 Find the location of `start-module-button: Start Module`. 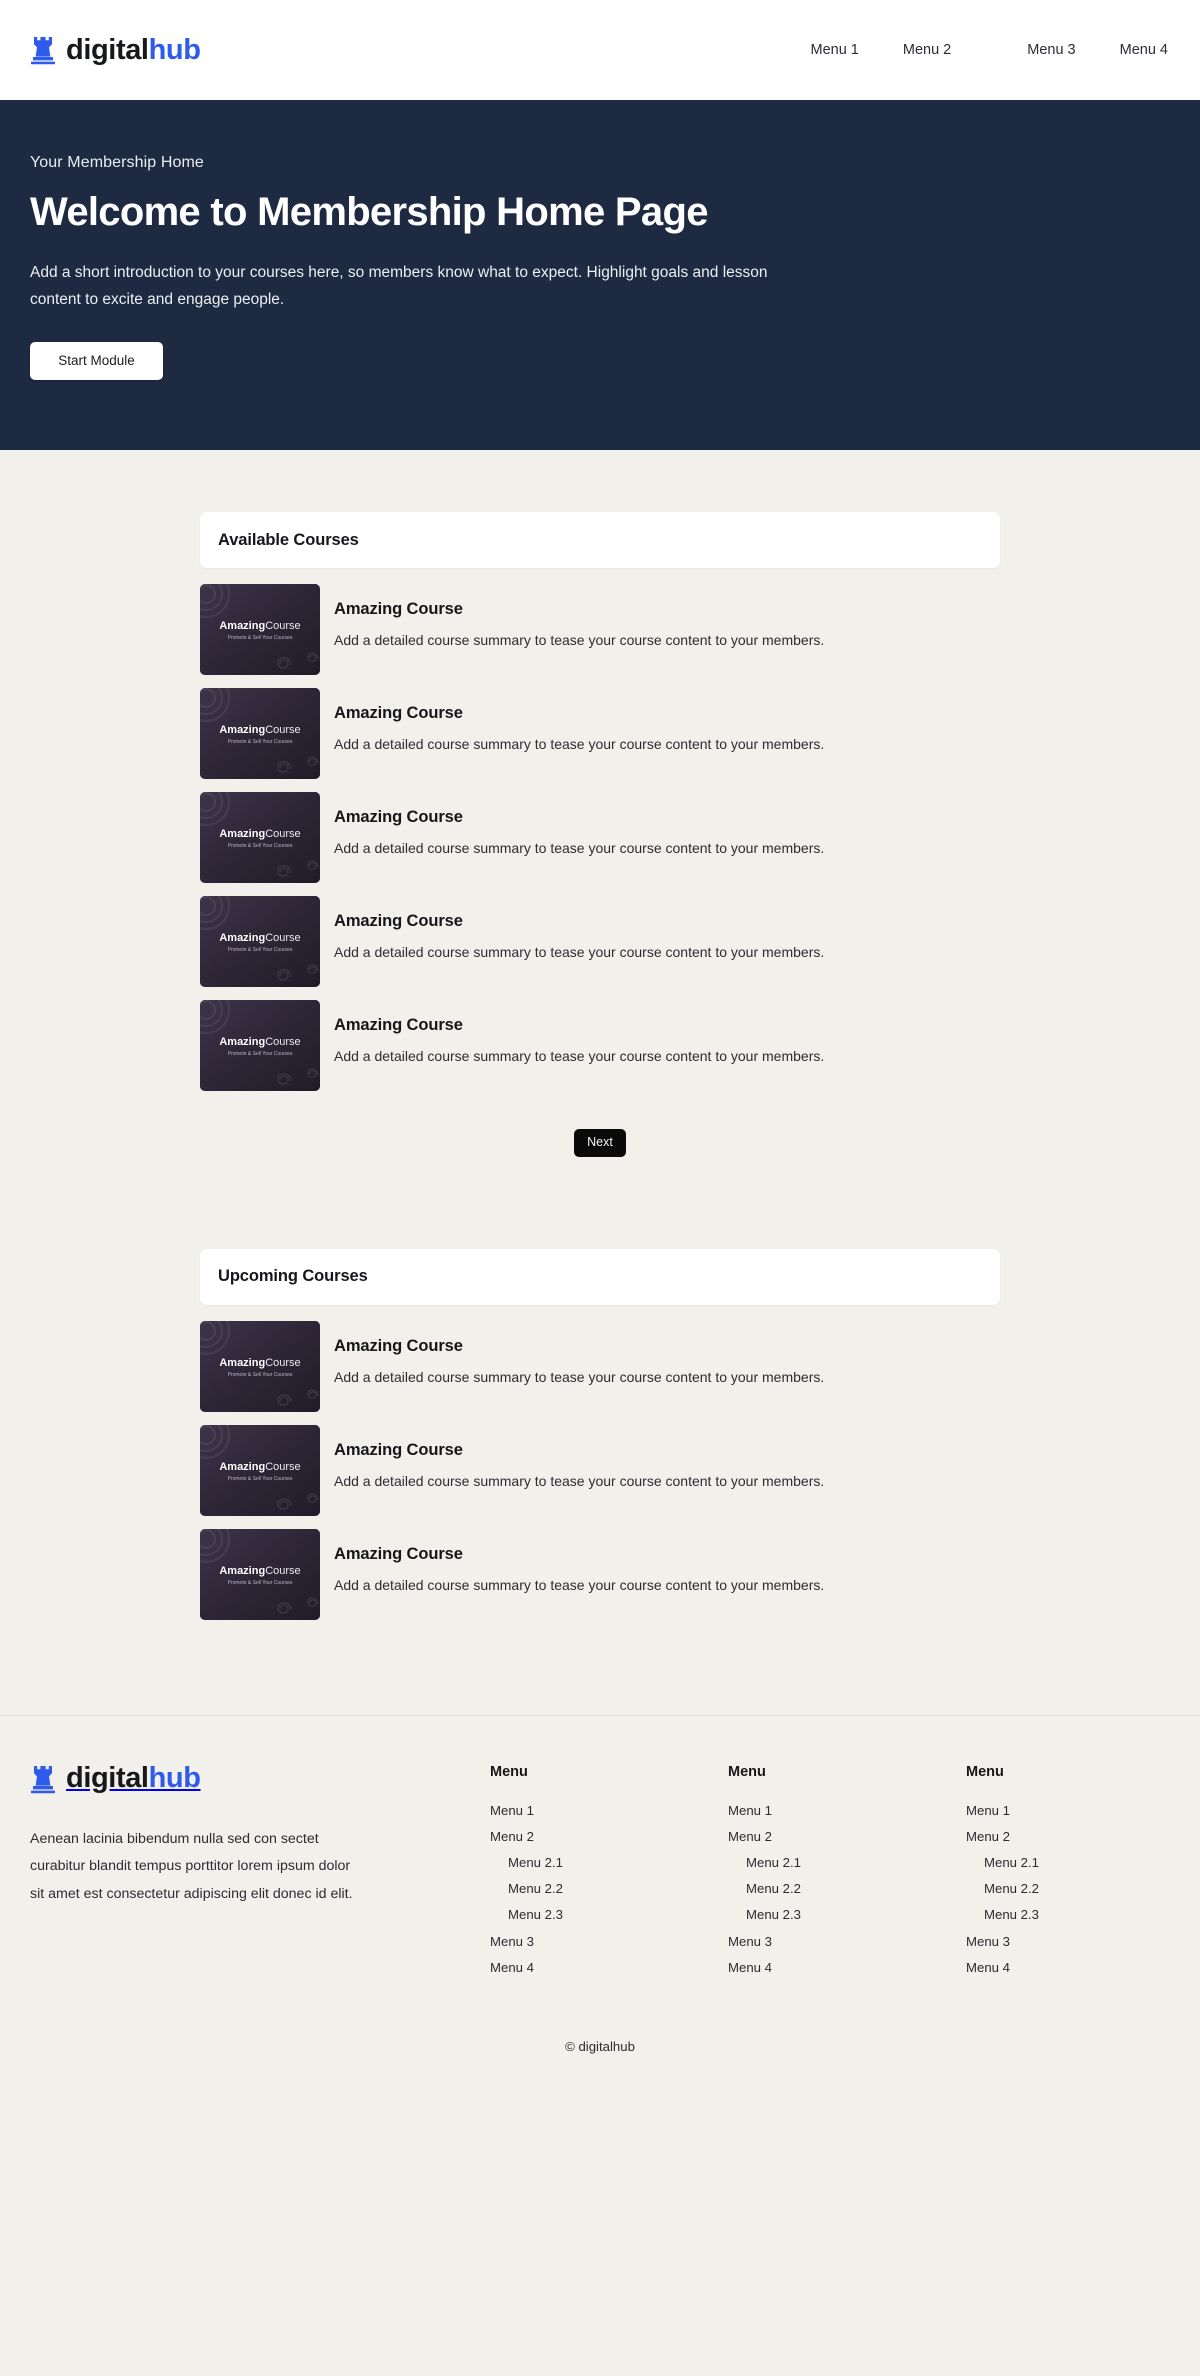

start-module-button: Start Module is located at coordinates (96, 360).